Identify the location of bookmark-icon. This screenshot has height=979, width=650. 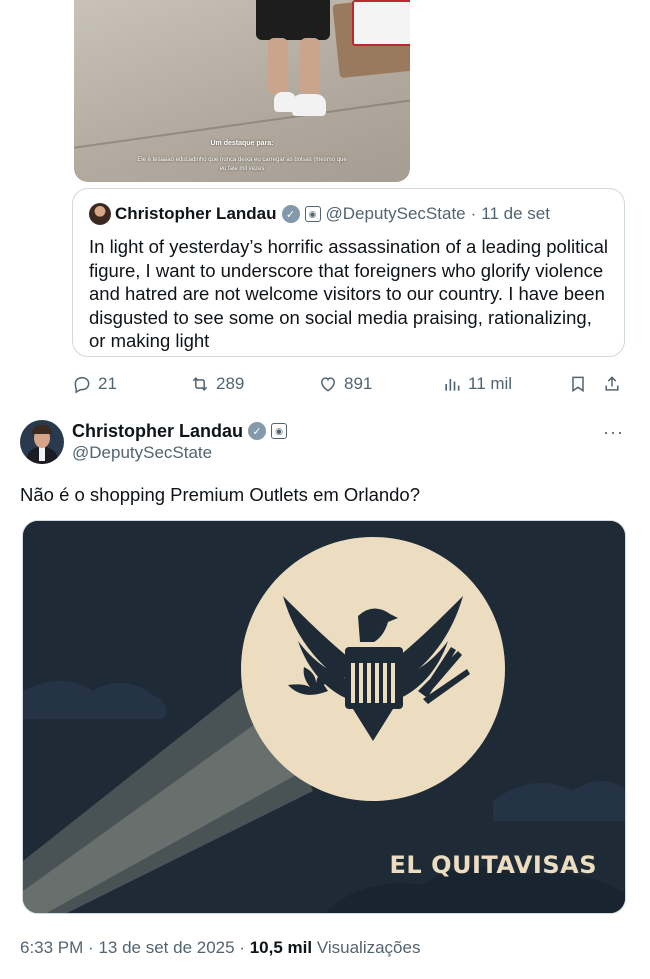
(578, 384).